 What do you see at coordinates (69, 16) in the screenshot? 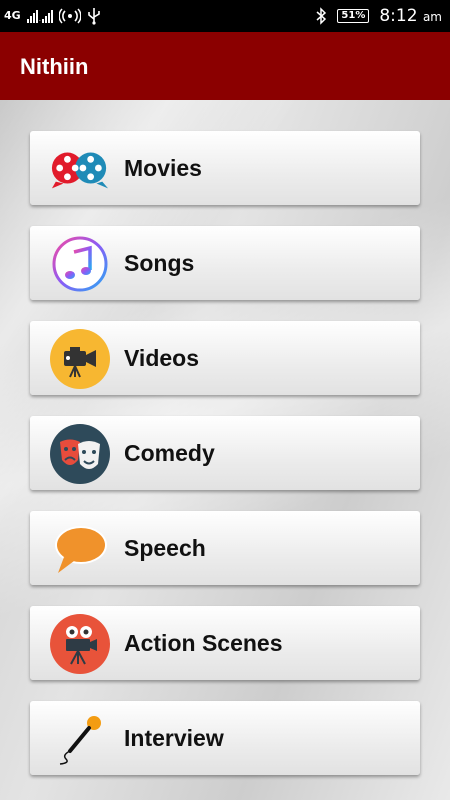
I see `hotspot-icon` at bounding box center [69, 16].